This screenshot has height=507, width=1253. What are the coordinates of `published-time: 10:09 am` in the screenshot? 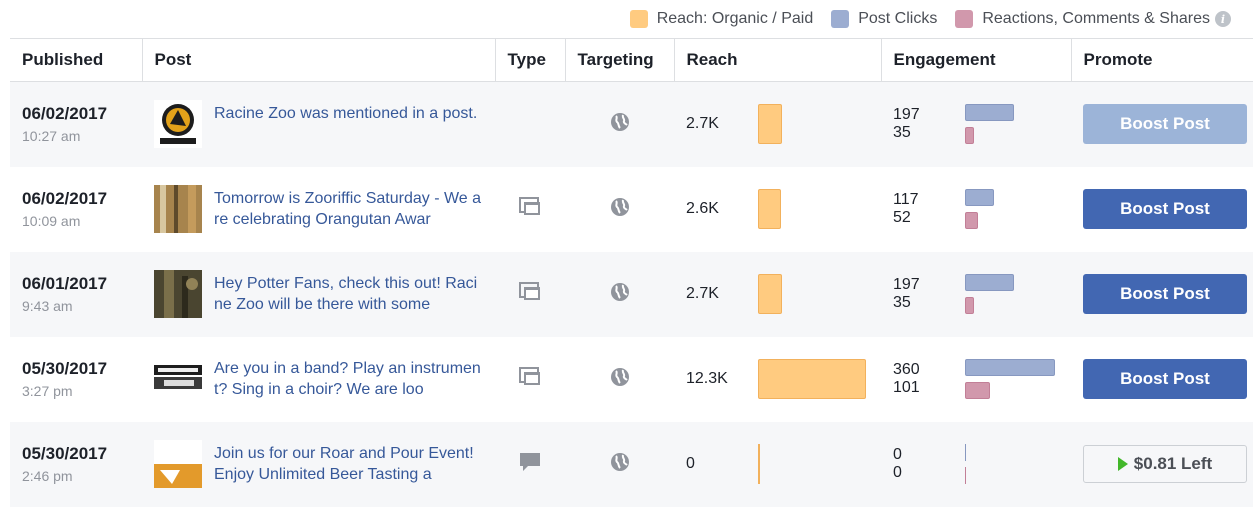 It's located at (51, 221).